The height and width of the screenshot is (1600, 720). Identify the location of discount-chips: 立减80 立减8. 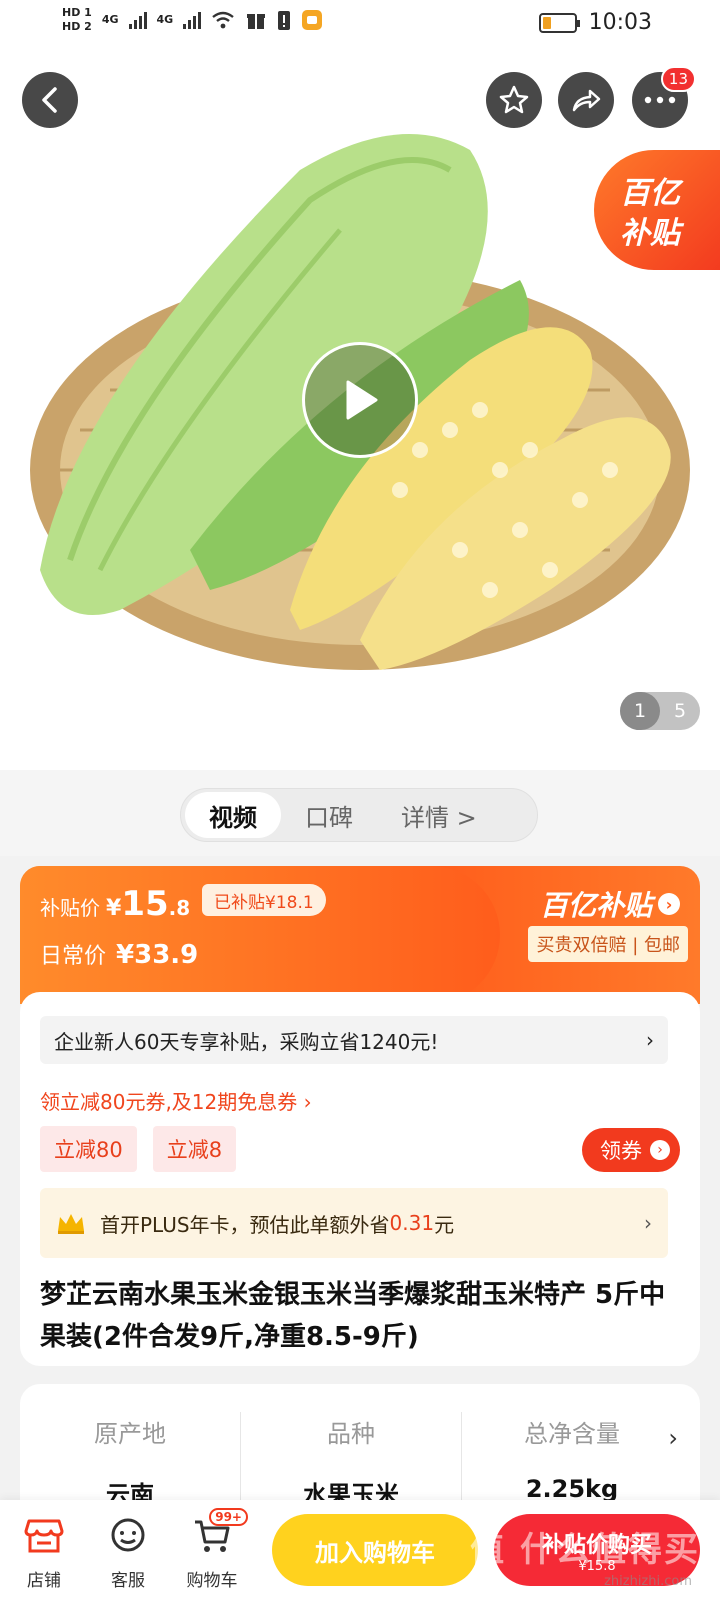
(138, 1149).